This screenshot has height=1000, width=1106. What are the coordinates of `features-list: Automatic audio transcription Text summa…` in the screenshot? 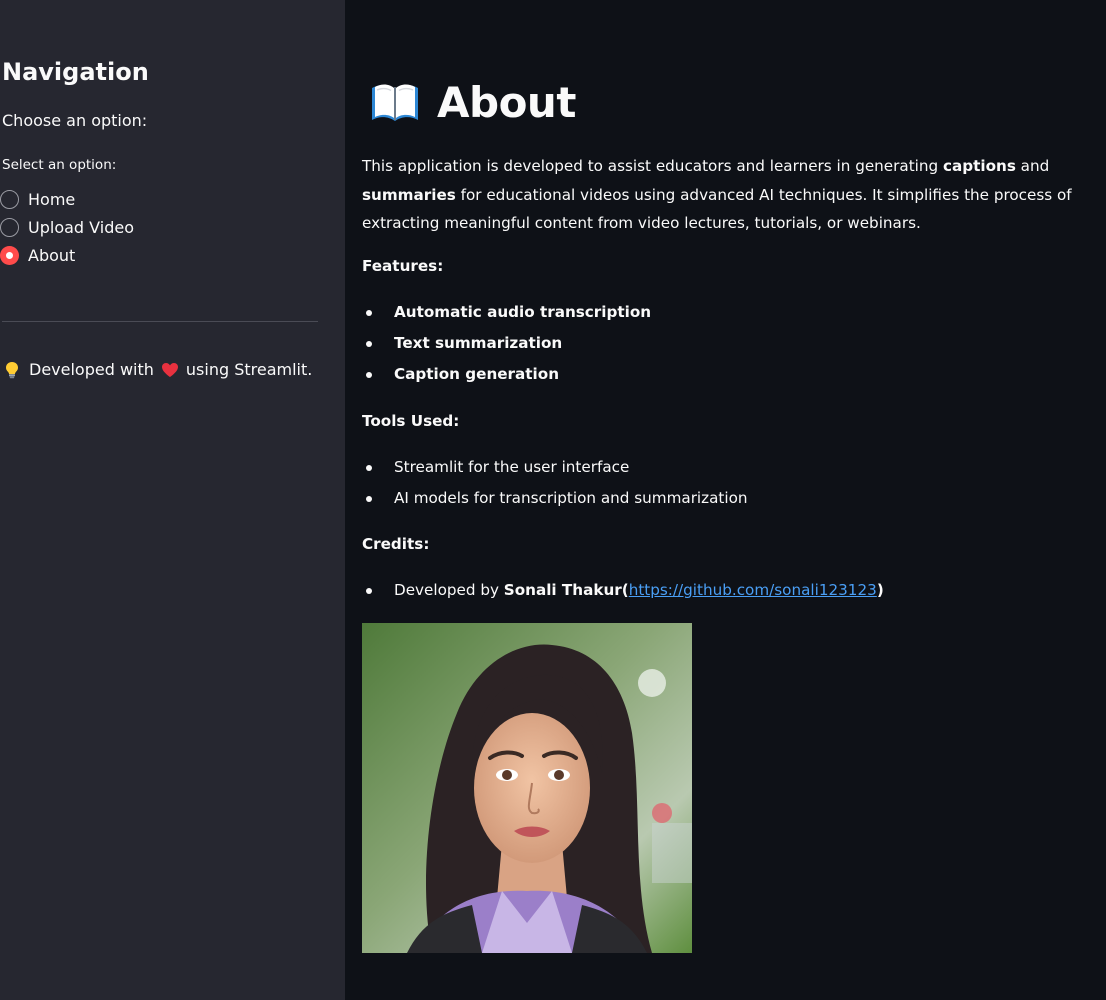 It's located at (506, 343).